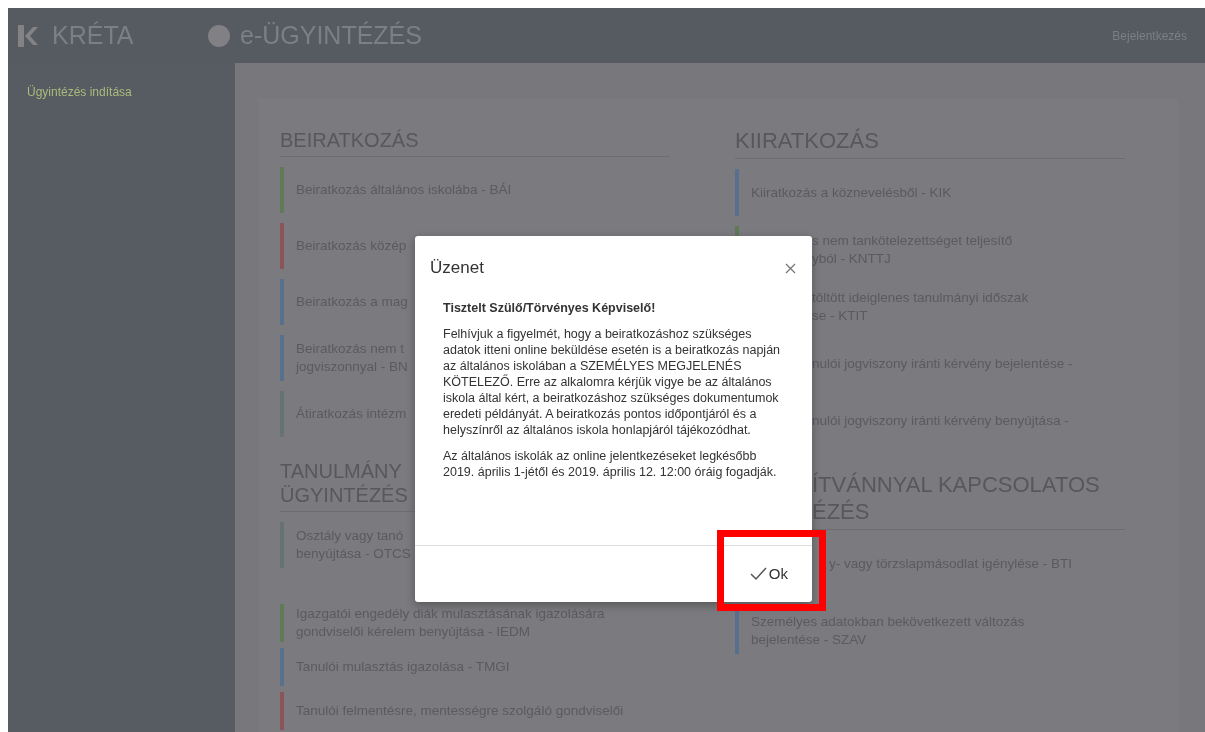  I want to click on logo-icon, so click(28, 35).